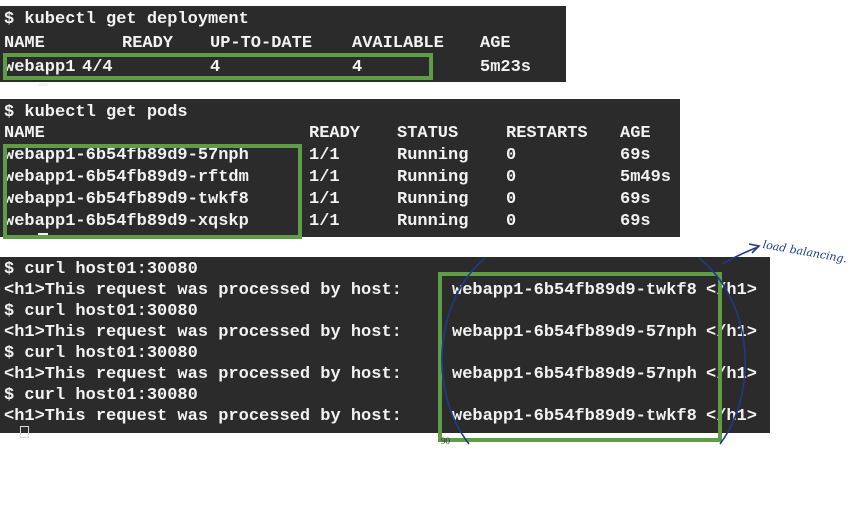  What do you see at coordinates (754, 248) in the screenshot?
I see `arrow-icon` at bounding box center [754, 248].